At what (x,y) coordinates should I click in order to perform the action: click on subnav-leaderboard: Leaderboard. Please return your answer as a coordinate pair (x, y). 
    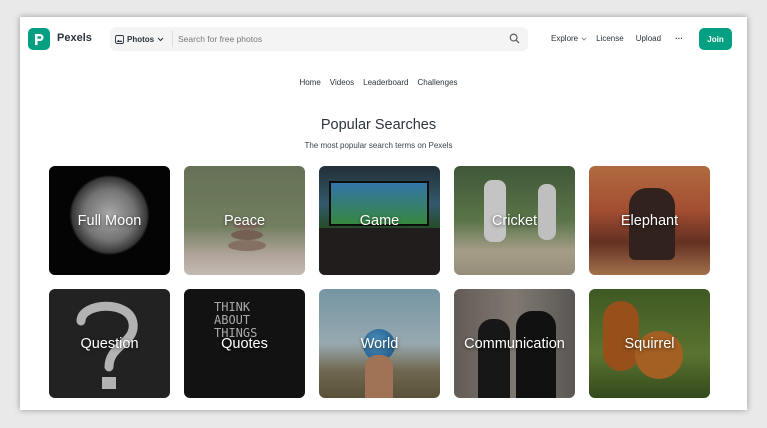
    Looking at the image, I should click on (385, 82).